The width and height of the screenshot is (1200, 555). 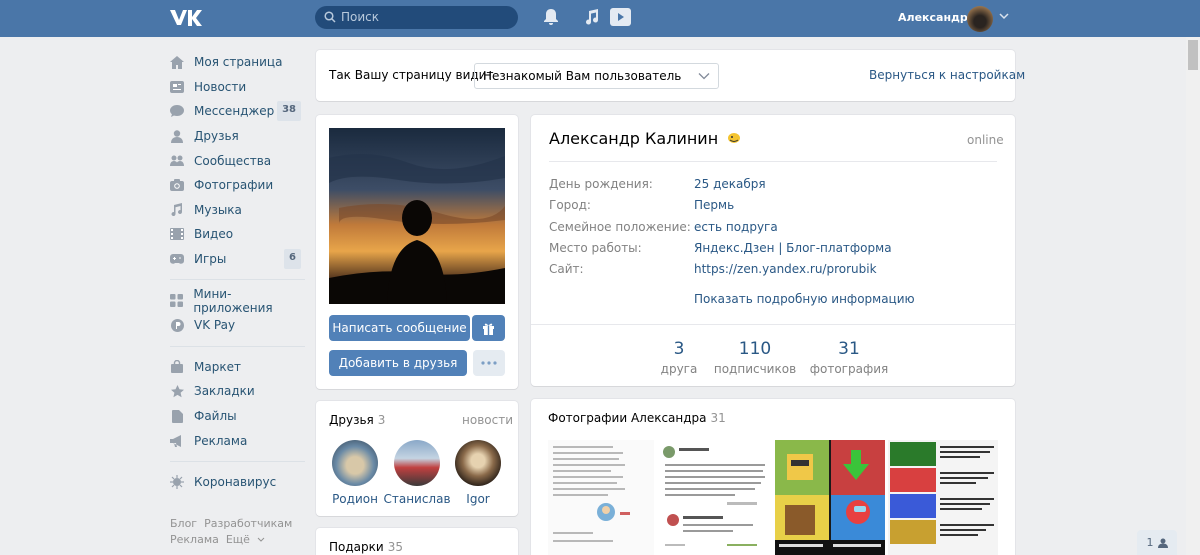 What do you see at coordinates (793, 248) in the screenshot?
I see `info-work: Яндекс.Дзен | Блог-платформа` at bounding box center [793, 248].